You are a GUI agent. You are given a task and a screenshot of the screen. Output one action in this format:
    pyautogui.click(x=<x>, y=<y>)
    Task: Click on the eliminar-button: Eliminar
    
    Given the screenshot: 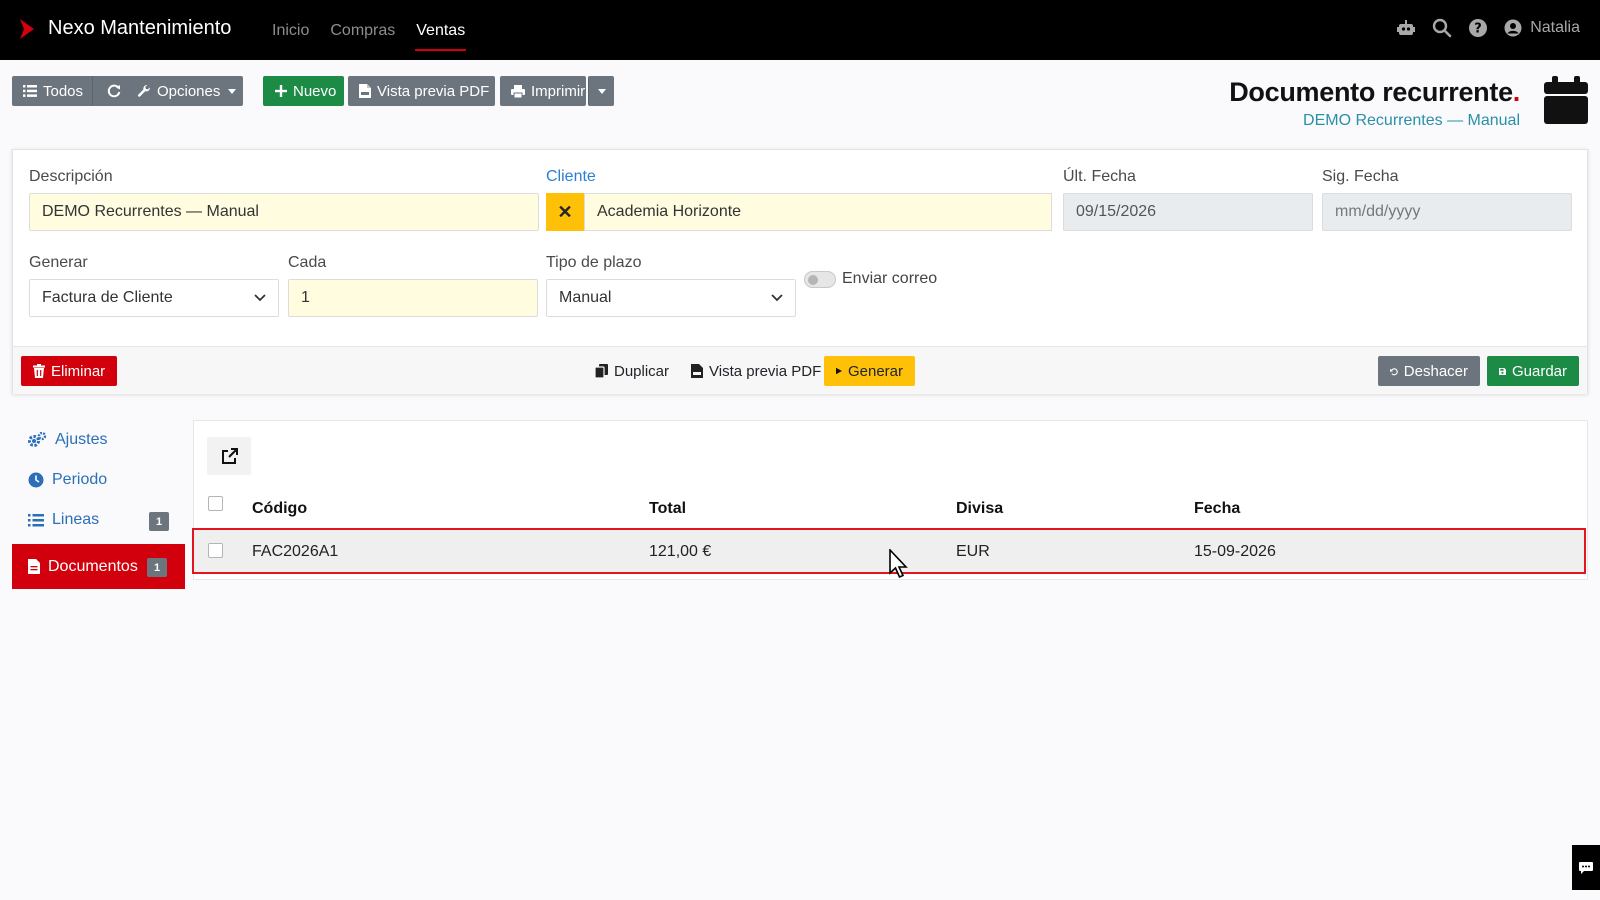 What is the action you would take?
    pyautogui.click(x=69, y=371)
    